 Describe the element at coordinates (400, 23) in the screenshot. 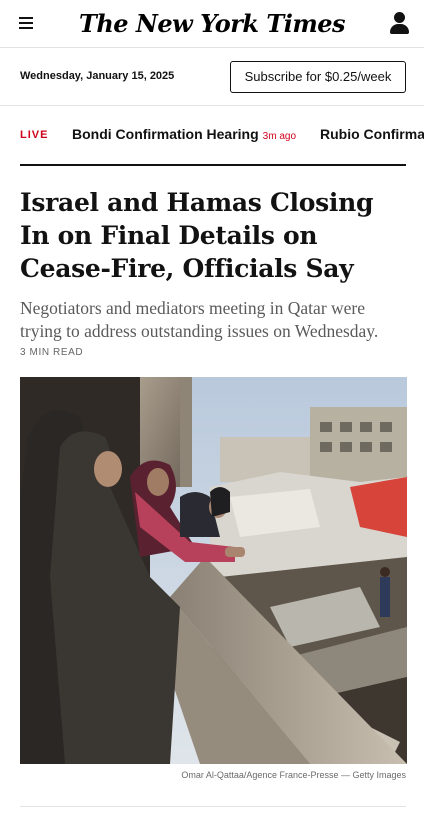

I see `account-button` at that location.